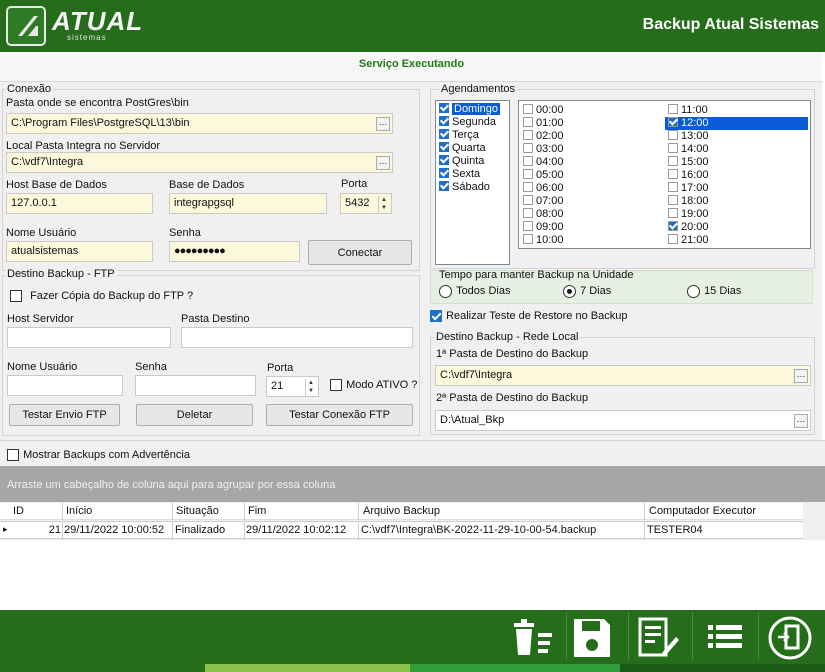 The height and width of the screenshot is (672, 825). Describe the element at coordinates (736, 175) in the screenshot. I see `hour-item: 16:00` at that location.